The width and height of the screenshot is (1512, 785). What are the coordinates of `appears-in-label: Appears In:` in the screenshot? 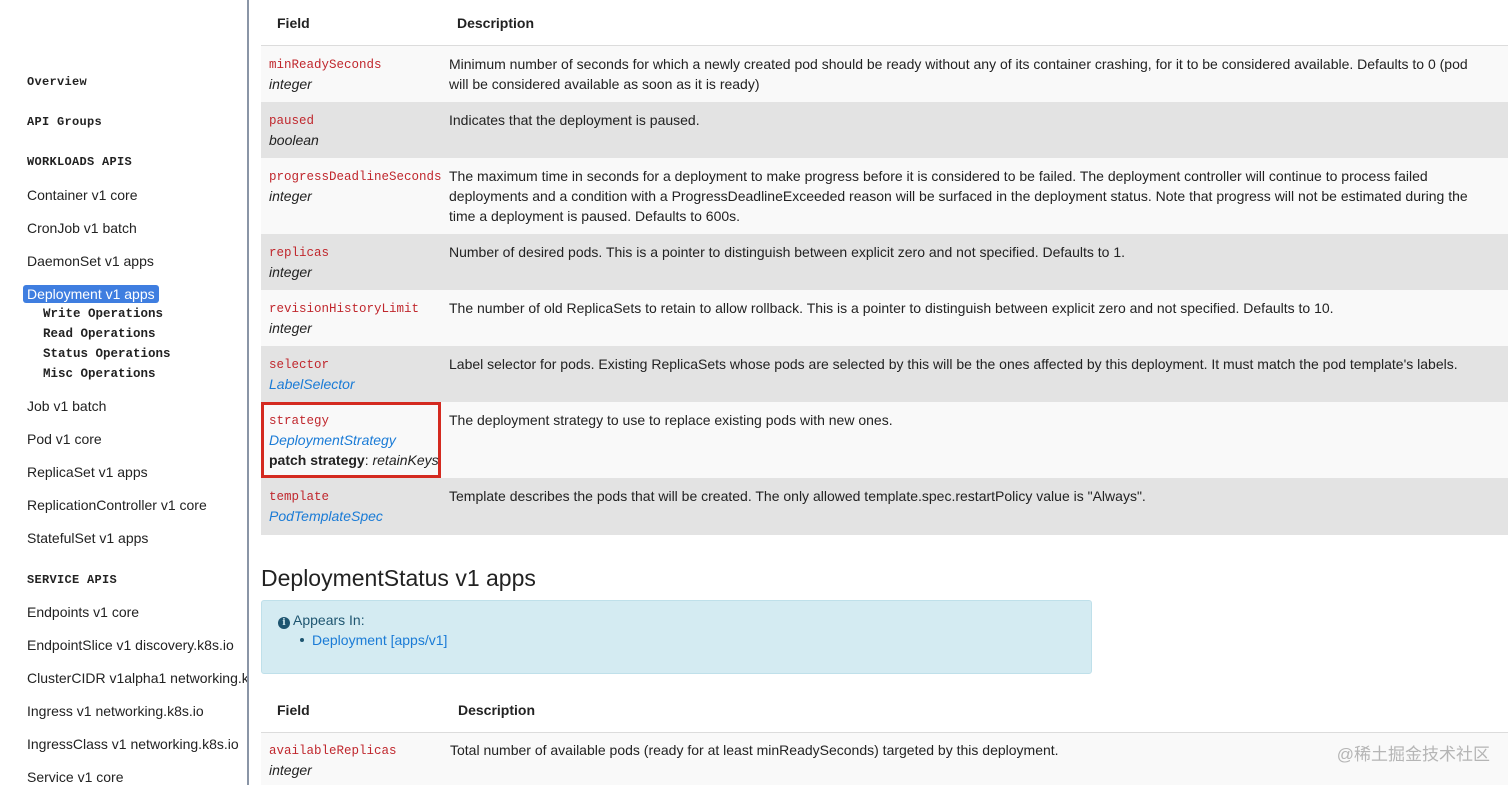 It's located at (329, 620).